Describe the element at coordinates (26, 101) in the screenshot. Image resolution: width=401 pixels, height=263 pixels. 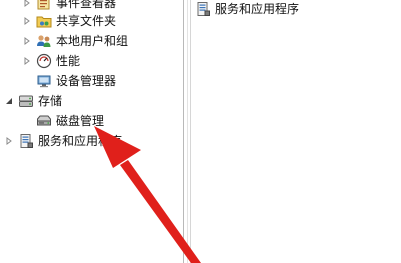
I see `storage-icon` at that location.